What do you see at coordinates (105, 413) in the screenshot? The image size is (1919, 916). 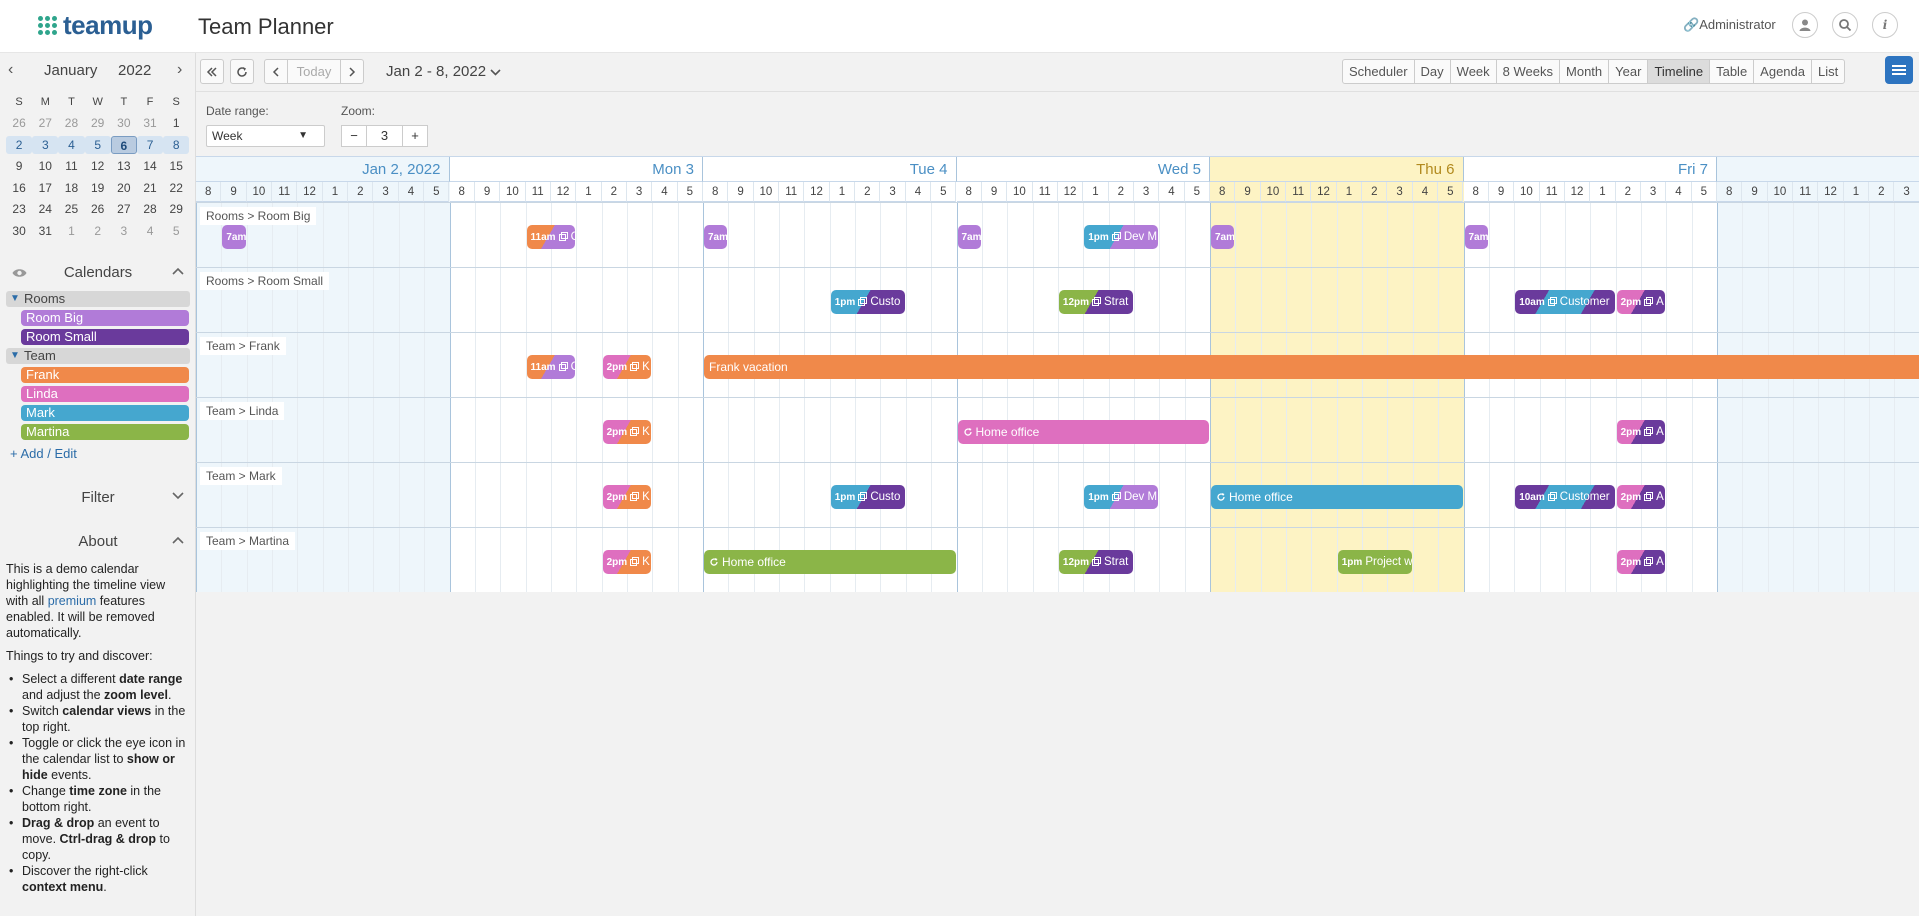 I see `calendar-item-mark: Mark` at bounding box center [105, 413].